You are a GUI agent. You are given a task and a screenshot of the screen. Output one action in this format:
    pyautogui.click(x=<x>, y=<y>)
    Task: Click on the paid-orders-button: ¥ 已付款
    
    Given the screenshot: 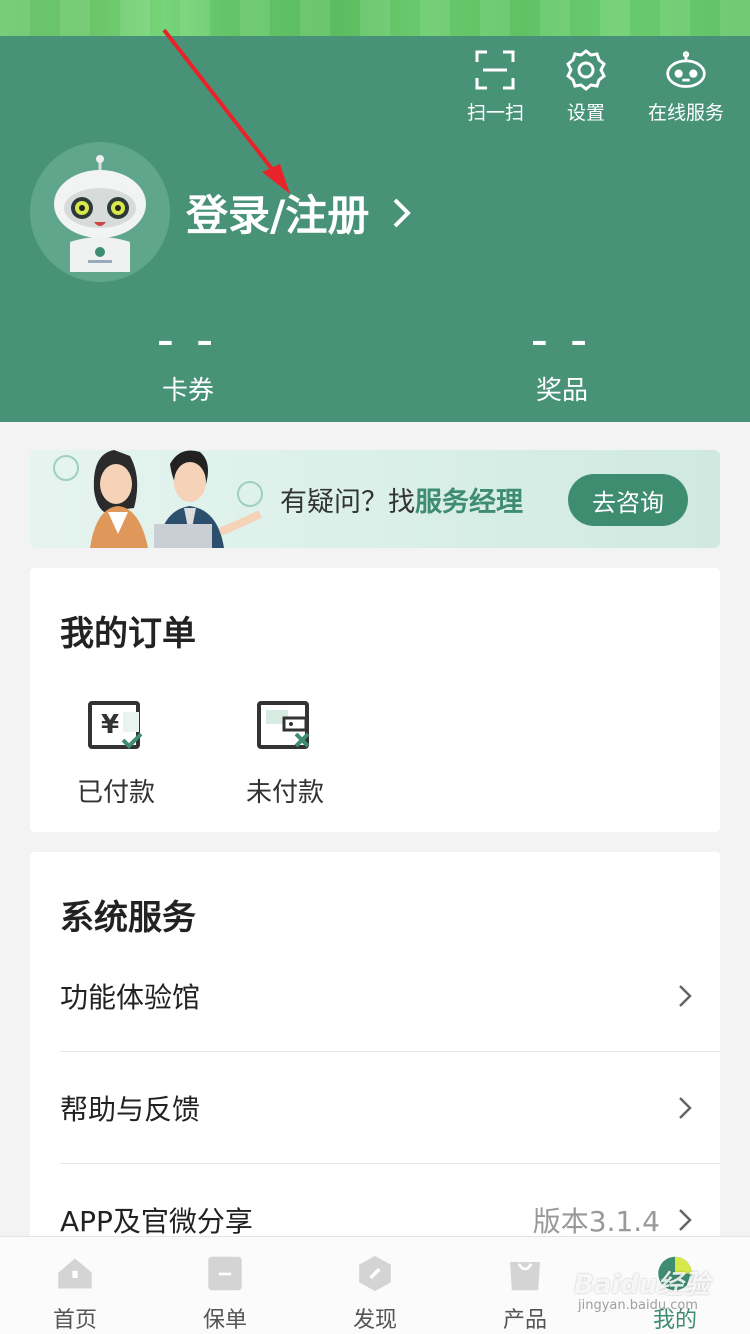 What is the action you would take?
    pyautogui.click(x=116, y=754)
    